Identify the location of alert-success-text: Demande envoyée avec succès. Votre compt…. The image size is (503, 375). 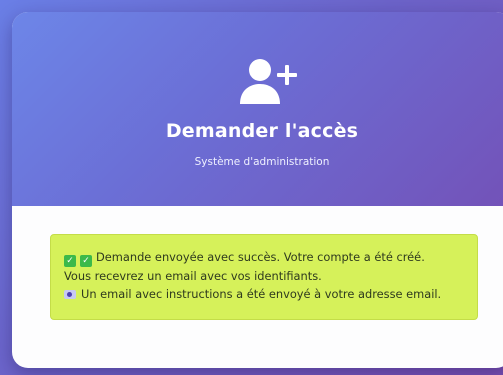
(260, 257).